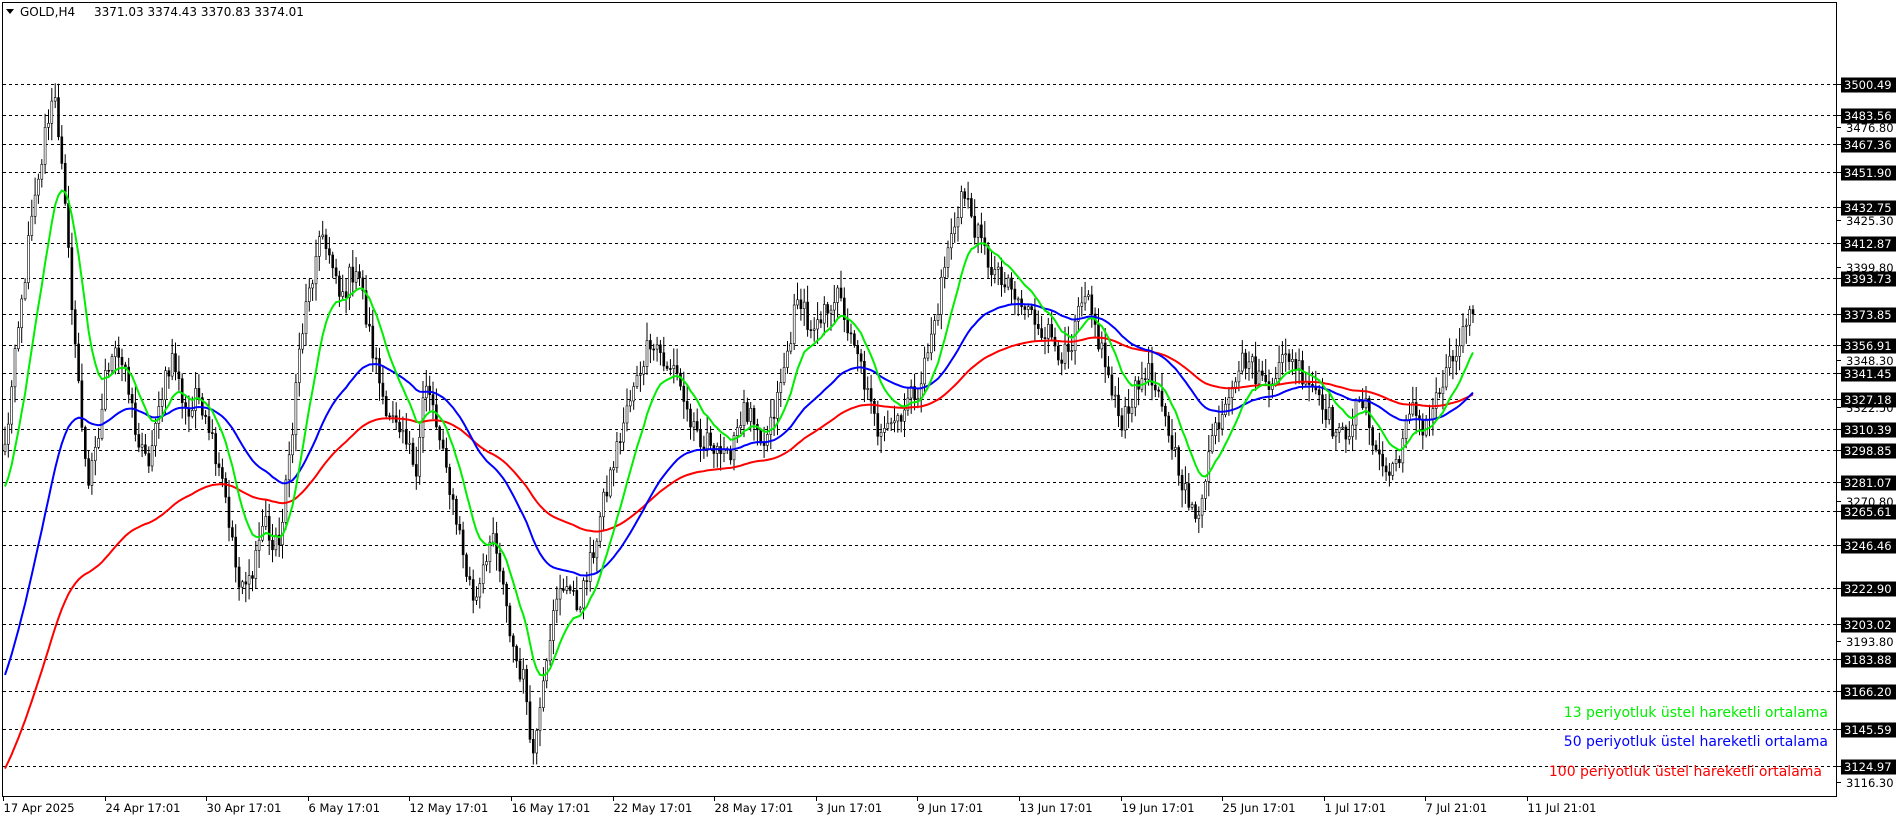 This screenshot has width=1896, height=824. What do you see at coordinates (1868, 546) in the screenshot?
I see `price-level-label: 3246.46` at bounding box center [1868, 546].